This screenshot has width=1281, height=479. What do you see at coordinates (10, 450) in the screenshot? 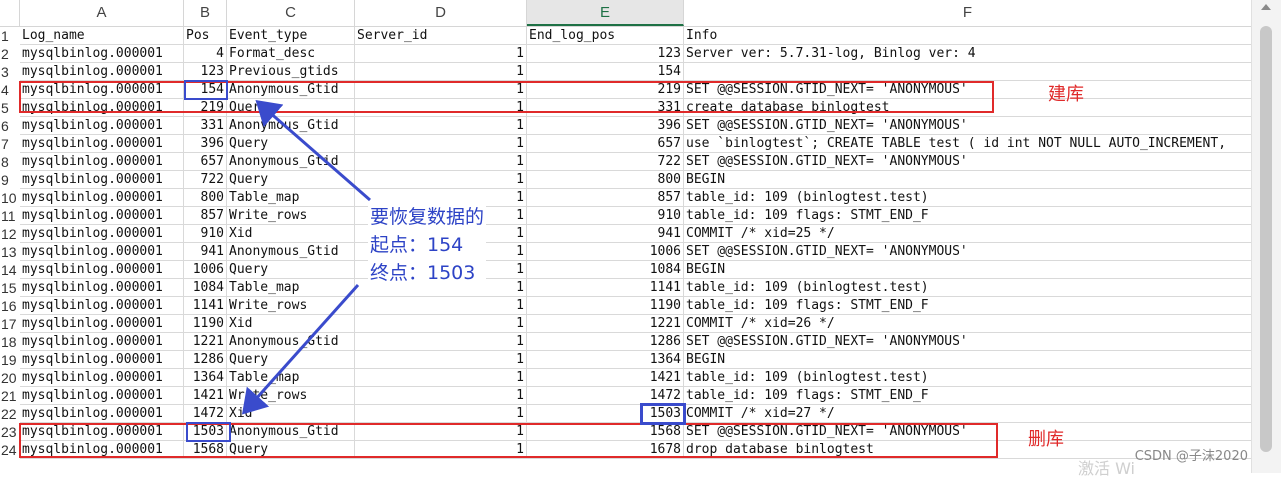
I see `row-header: 24` at bounding box center [10, 450].